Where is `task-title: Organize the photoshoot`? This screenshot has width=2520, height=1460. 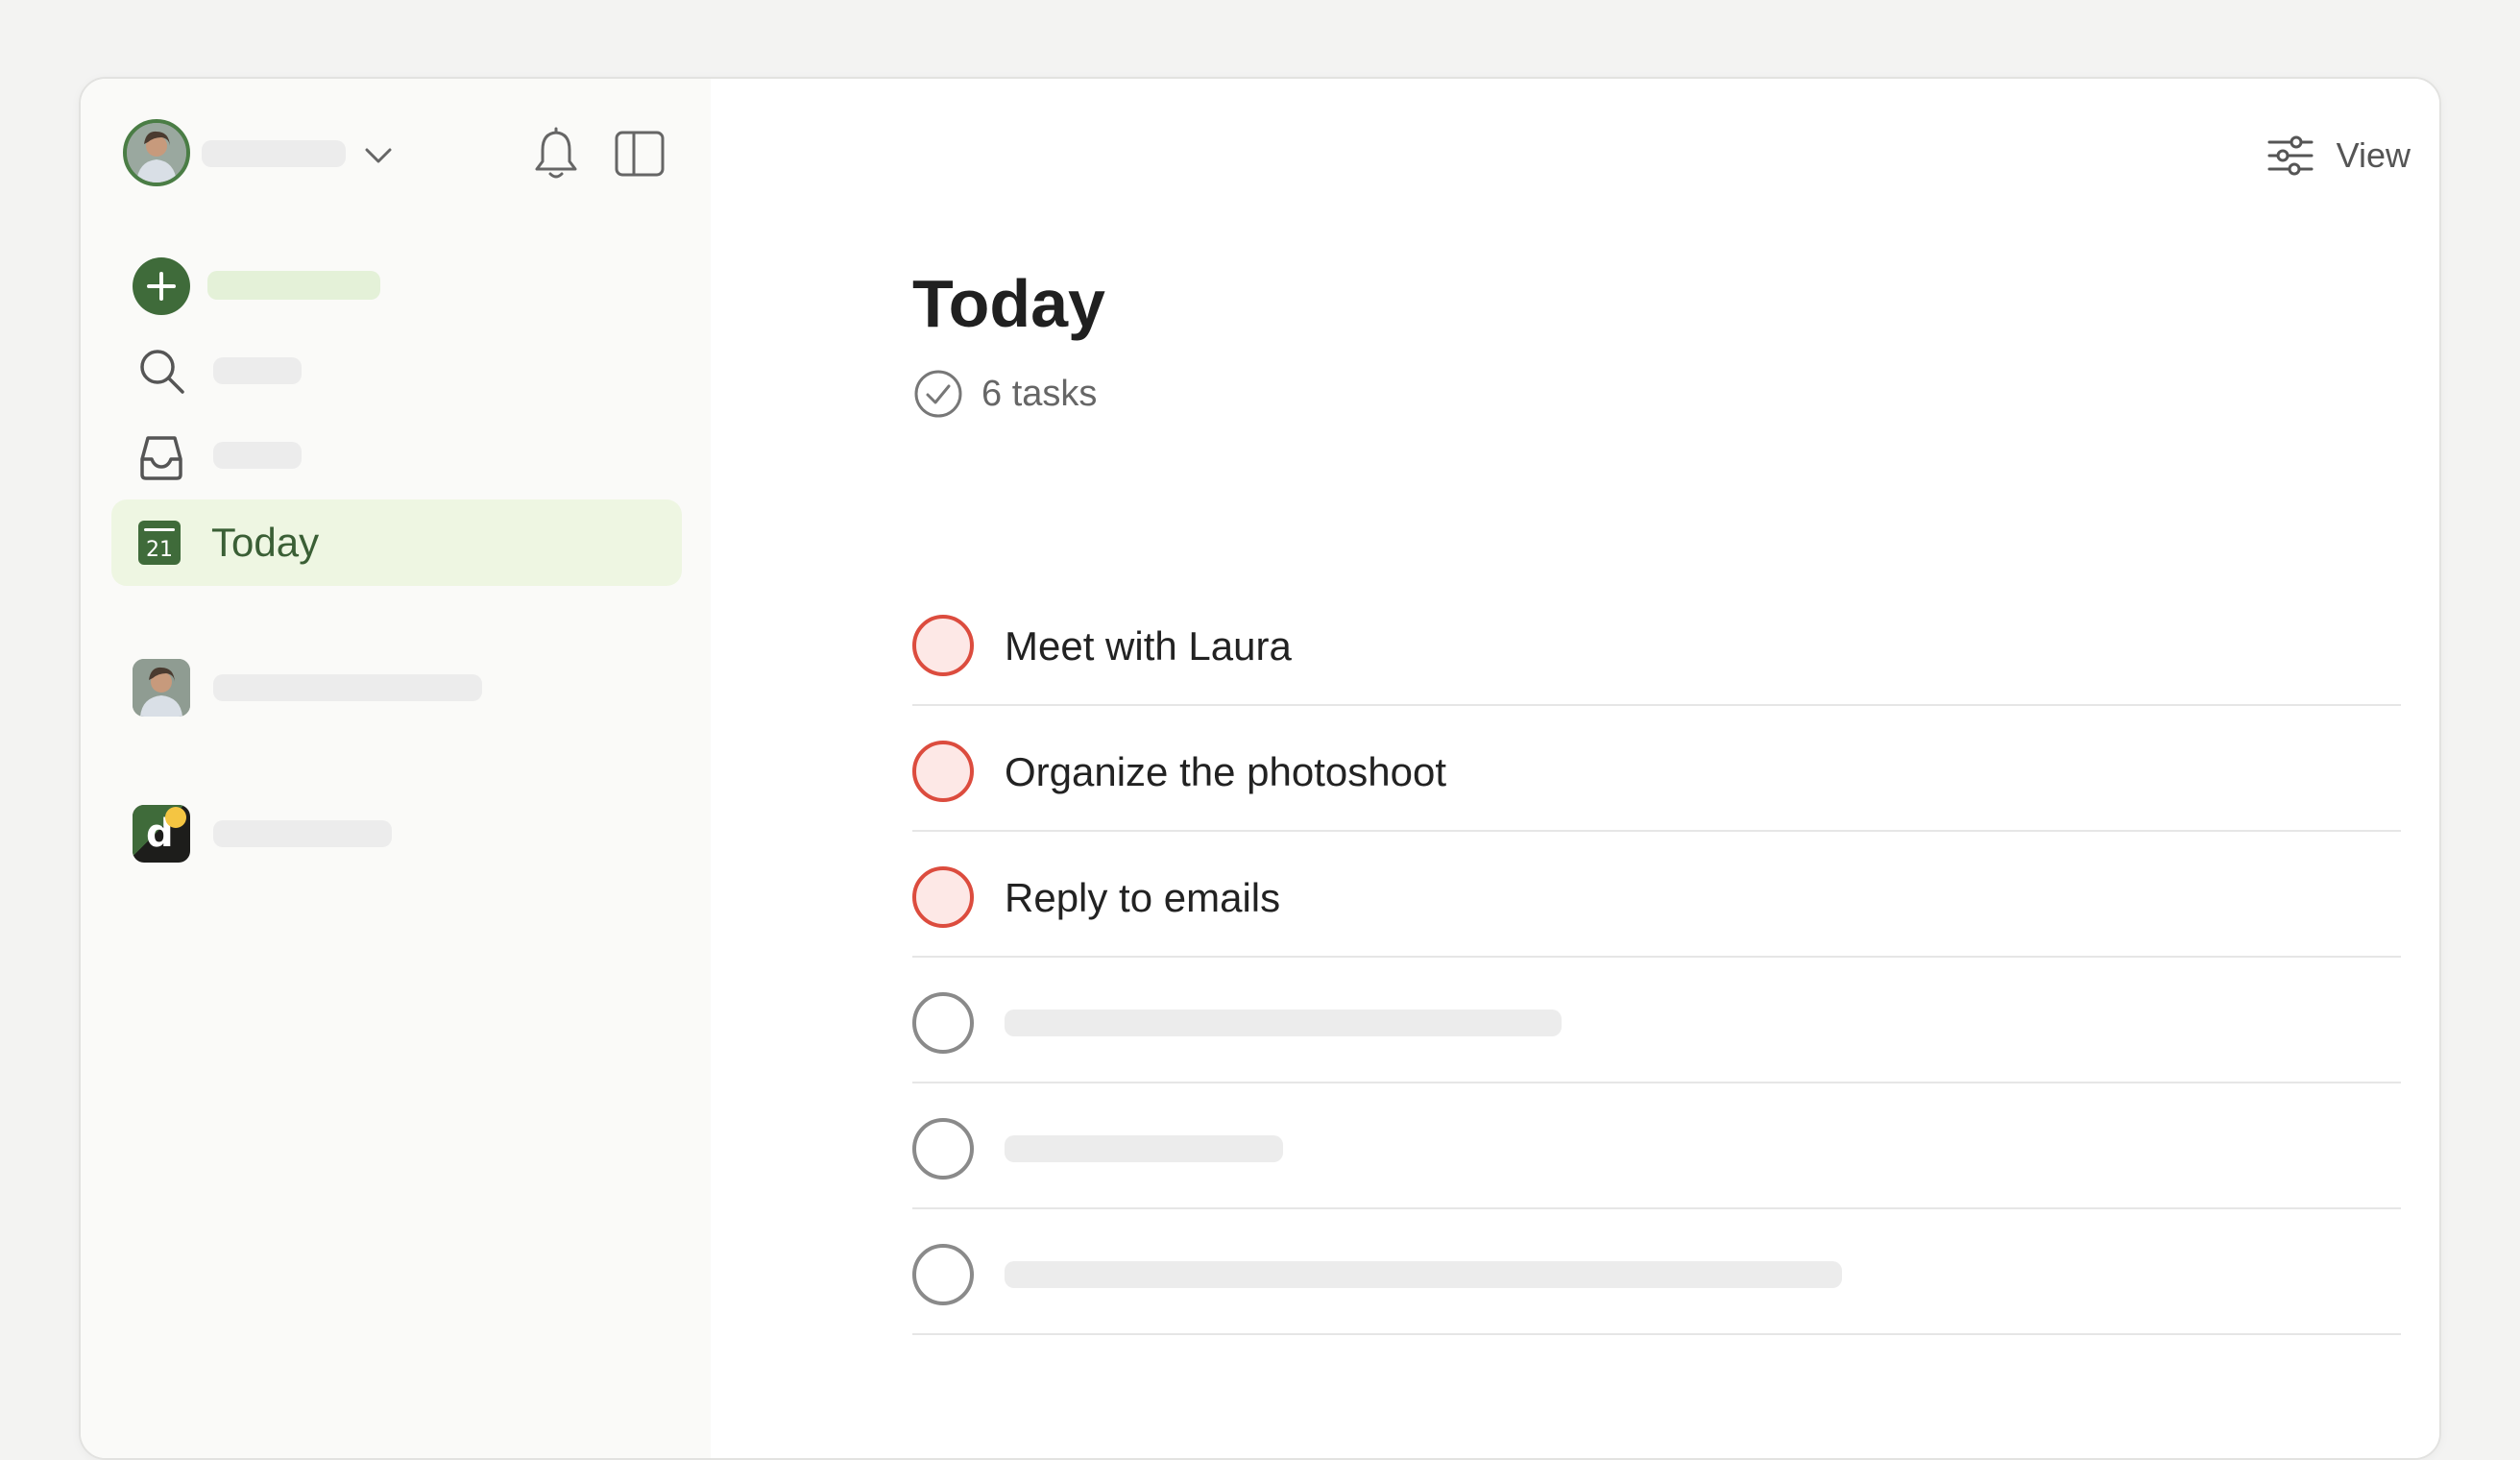
task-title: Organize the photoshoot is located at coordinates (1225, 772).